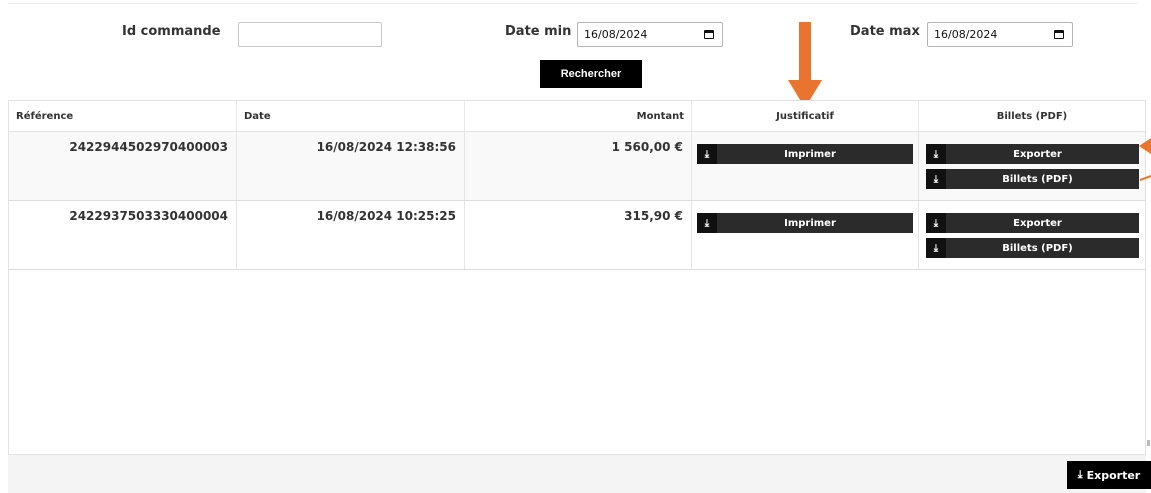 Image resolution: width=1151 pixels, height=493 pixels. What do you see at coordinates (1148, 443) in the screenshot?
I see `scrollbar-arrow` at bounding box center [1148, 443].